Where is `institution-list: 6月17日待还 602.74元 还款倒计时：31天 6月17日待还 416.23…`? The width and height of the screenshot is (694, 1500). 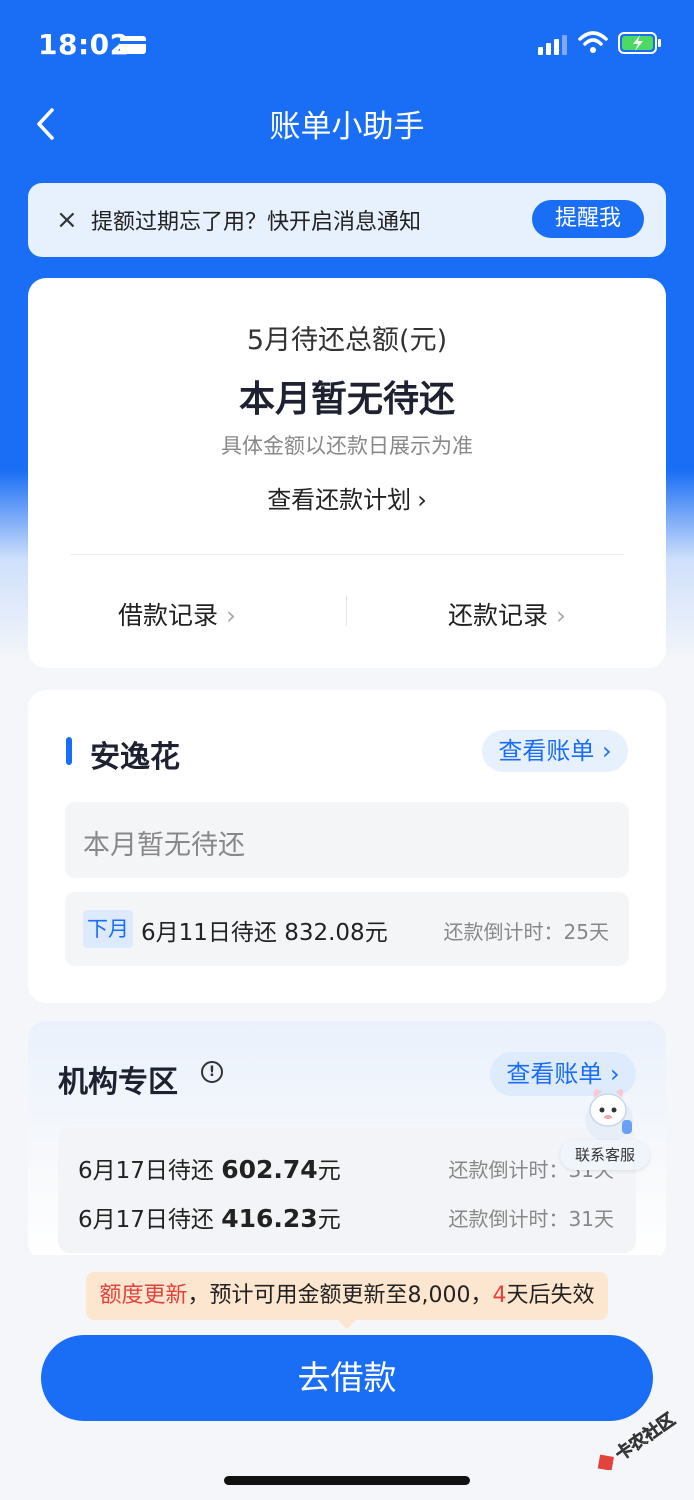 institution-list: 6月17日待还 602.74元 还款倒计时：31天 6月17日待还 416.23… is located at coordinates (347, 1190).